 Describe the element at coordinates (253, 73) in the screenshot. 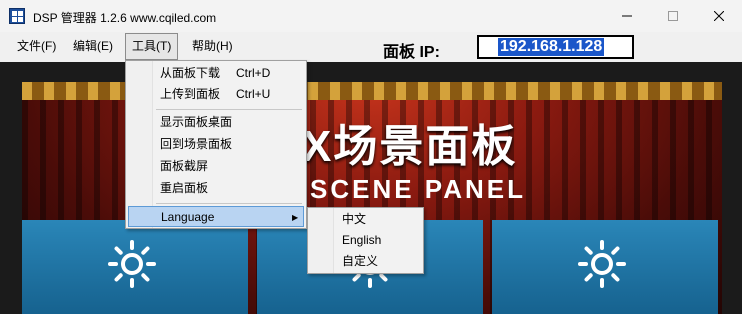

I see `menu-item-shortcut: Ctrl+D` at that location.